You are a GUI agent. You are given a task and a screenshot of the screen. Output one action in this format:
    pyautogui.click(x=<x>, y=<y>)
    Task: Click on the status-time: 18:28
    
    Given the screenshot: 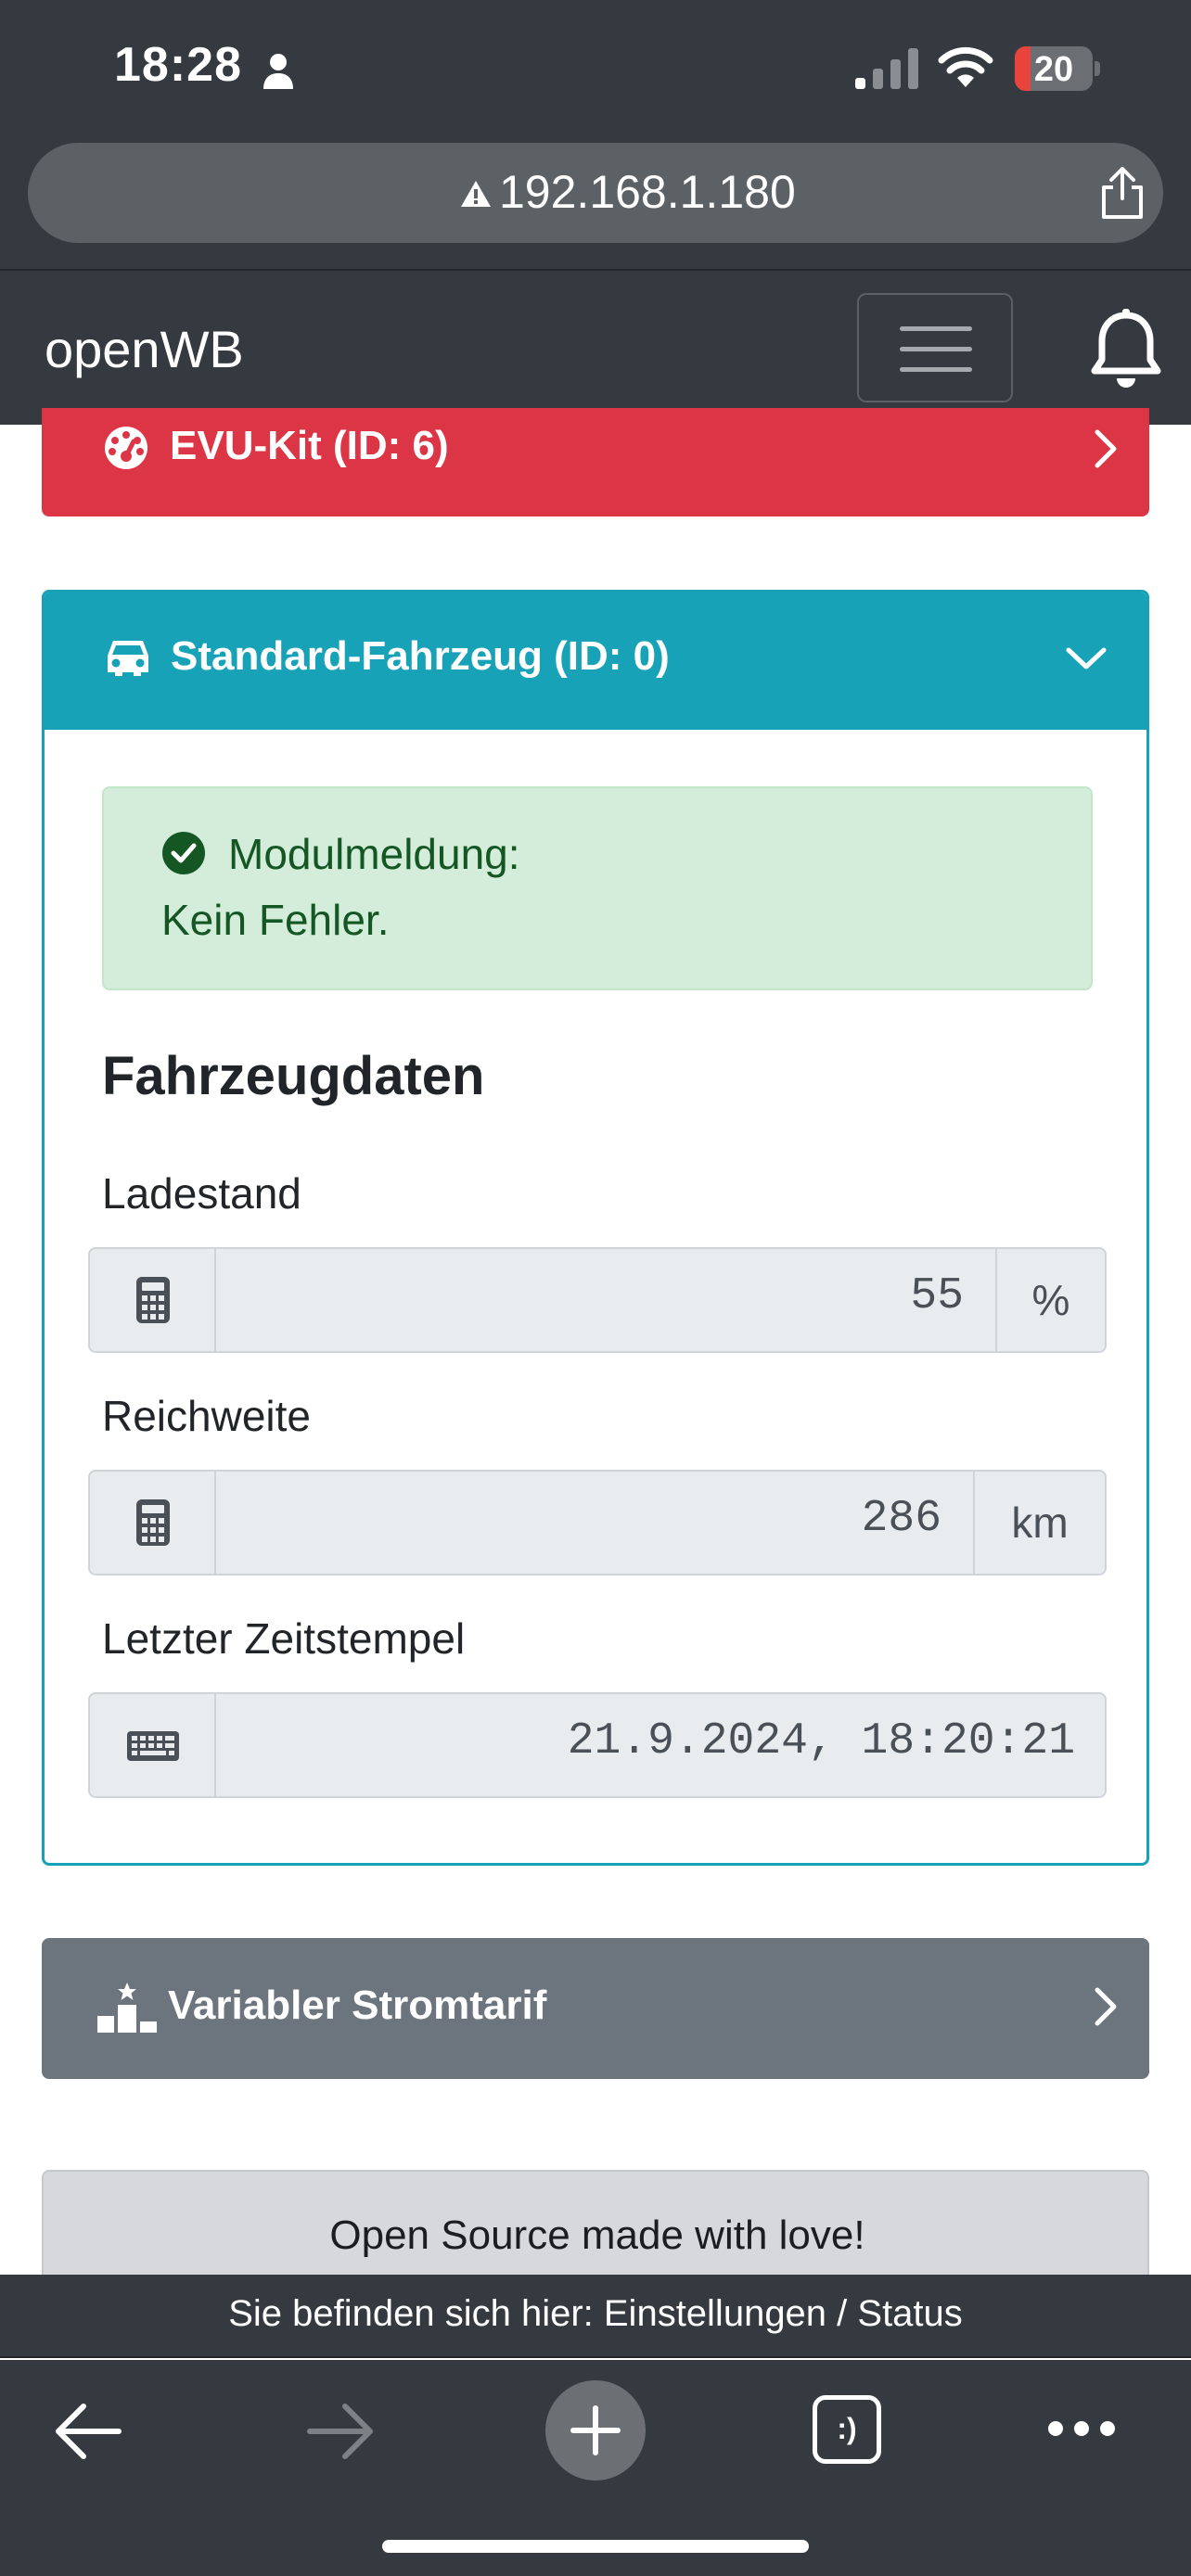 What is the action you would take?
    pyautogui.click(x=178, y=65)
    